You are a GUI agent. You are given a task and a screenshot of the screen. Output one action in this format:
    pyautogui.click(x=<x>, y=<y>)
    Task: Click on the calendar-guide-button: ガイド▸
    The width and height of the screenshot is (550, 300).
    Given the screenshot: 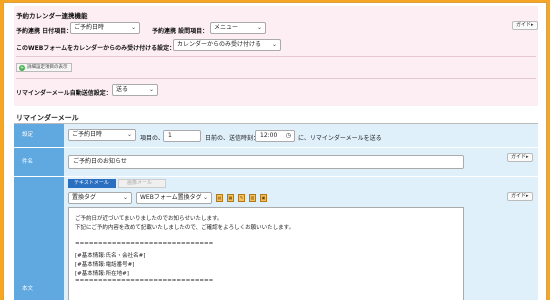 What is the action you would take?
    pyautogui.click(x=525, y=25)
    